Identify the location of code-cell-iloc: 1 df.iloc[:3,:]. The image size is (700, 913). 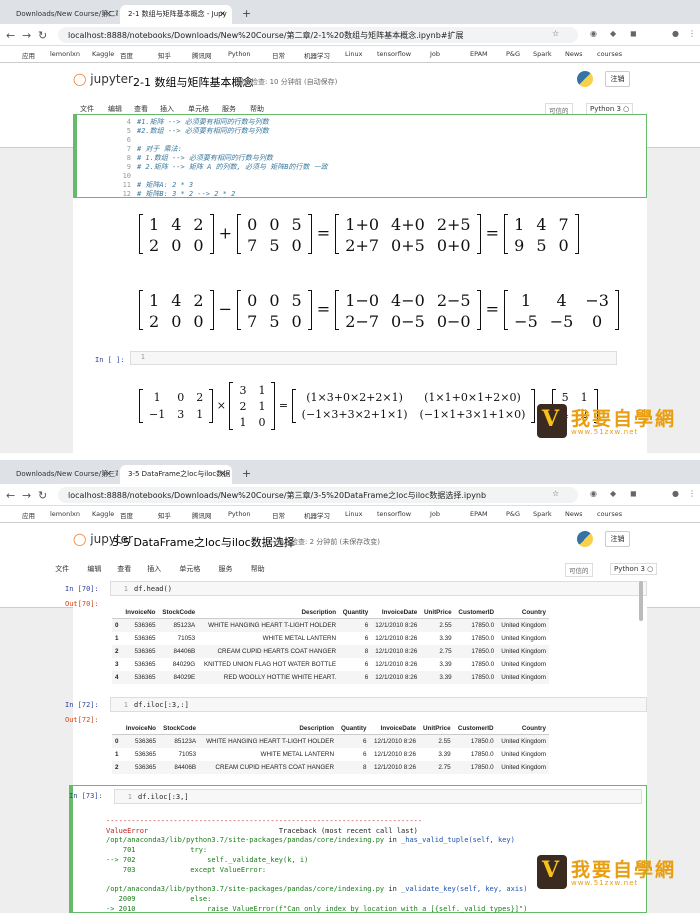
(378, 704).